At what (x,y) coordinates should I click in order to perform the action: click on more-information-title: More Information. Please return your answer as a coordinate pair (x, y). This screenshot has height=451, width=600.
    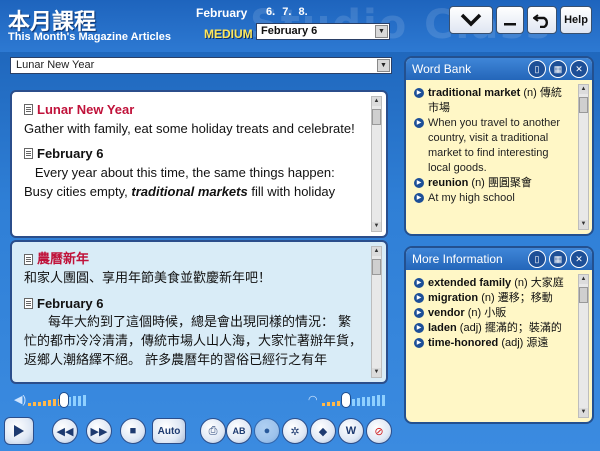
    Looking at the image, I should click on (457, 259).